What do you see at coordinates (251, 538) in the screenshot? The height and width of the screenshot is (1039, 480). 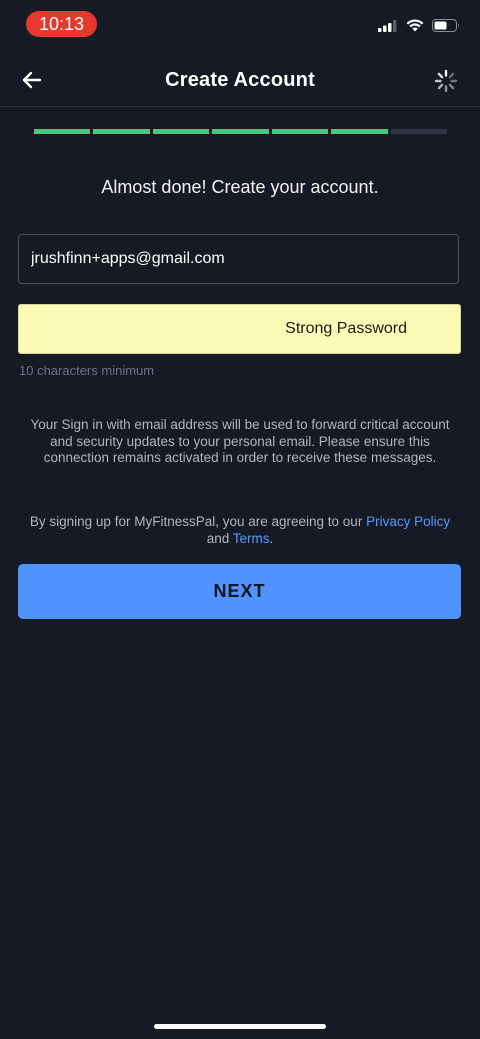 I see `terms-link: Terms` at bounding box center [251, 538].